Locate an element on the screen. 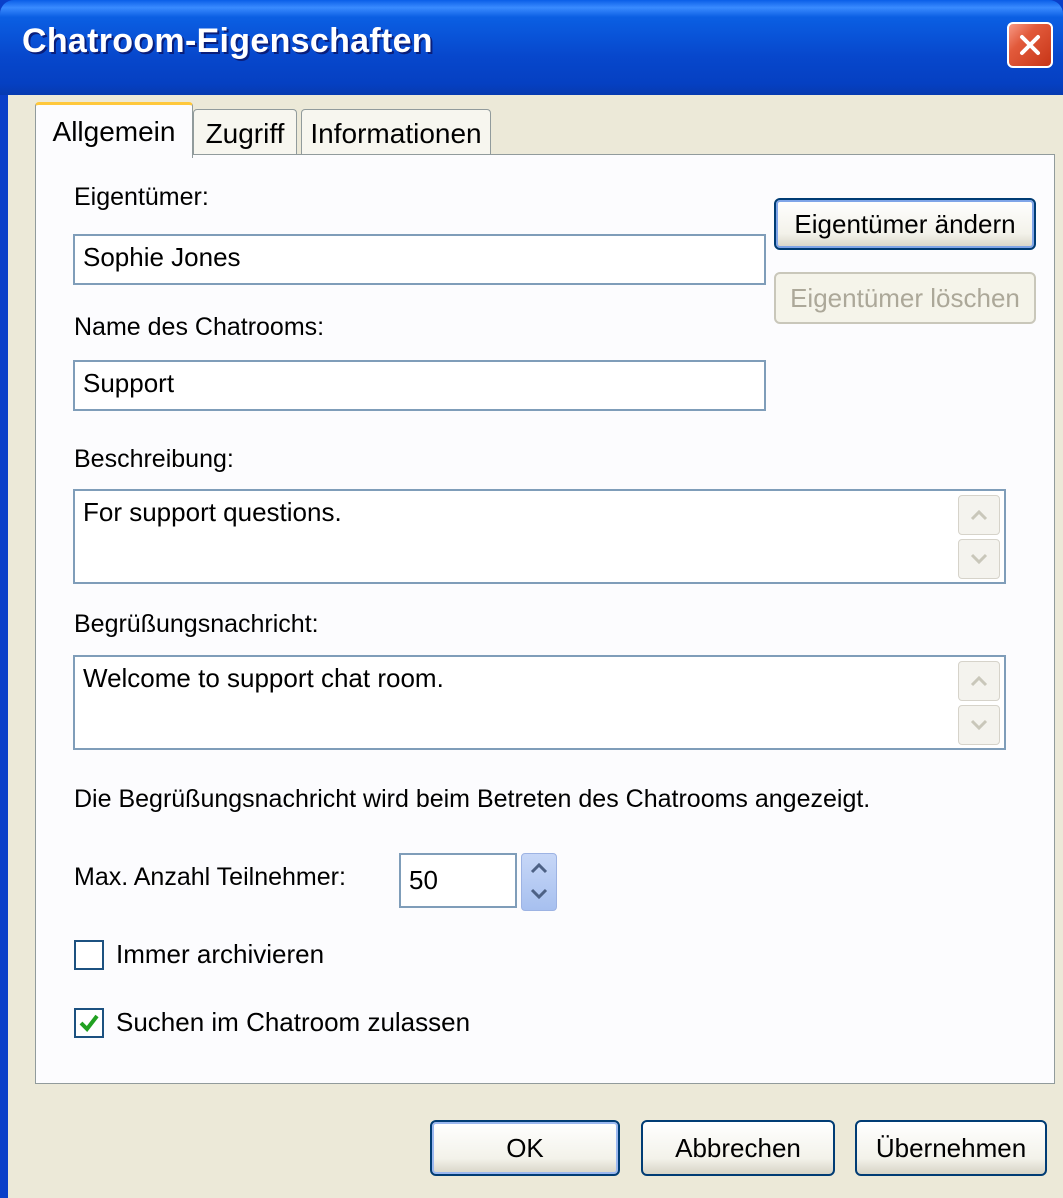 The width and height of the screenshot is (1063, 1198). close-button is located at coordinates (1030, 45).